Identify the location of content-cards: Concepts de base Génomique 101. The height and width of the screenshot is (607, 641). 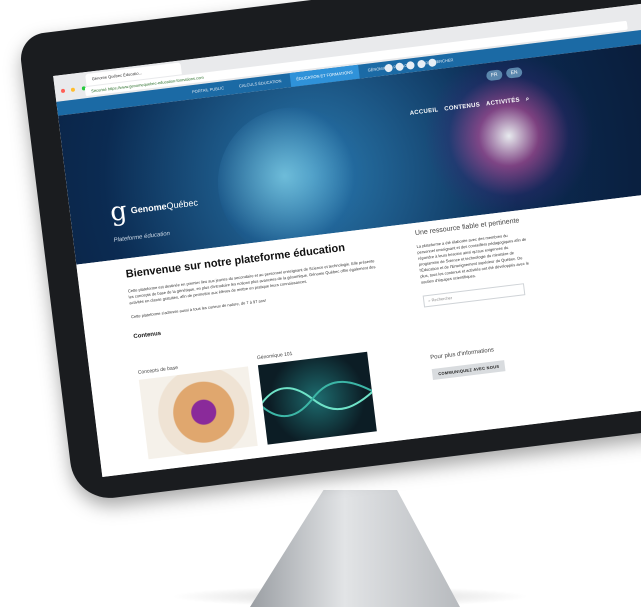
(257, 401).